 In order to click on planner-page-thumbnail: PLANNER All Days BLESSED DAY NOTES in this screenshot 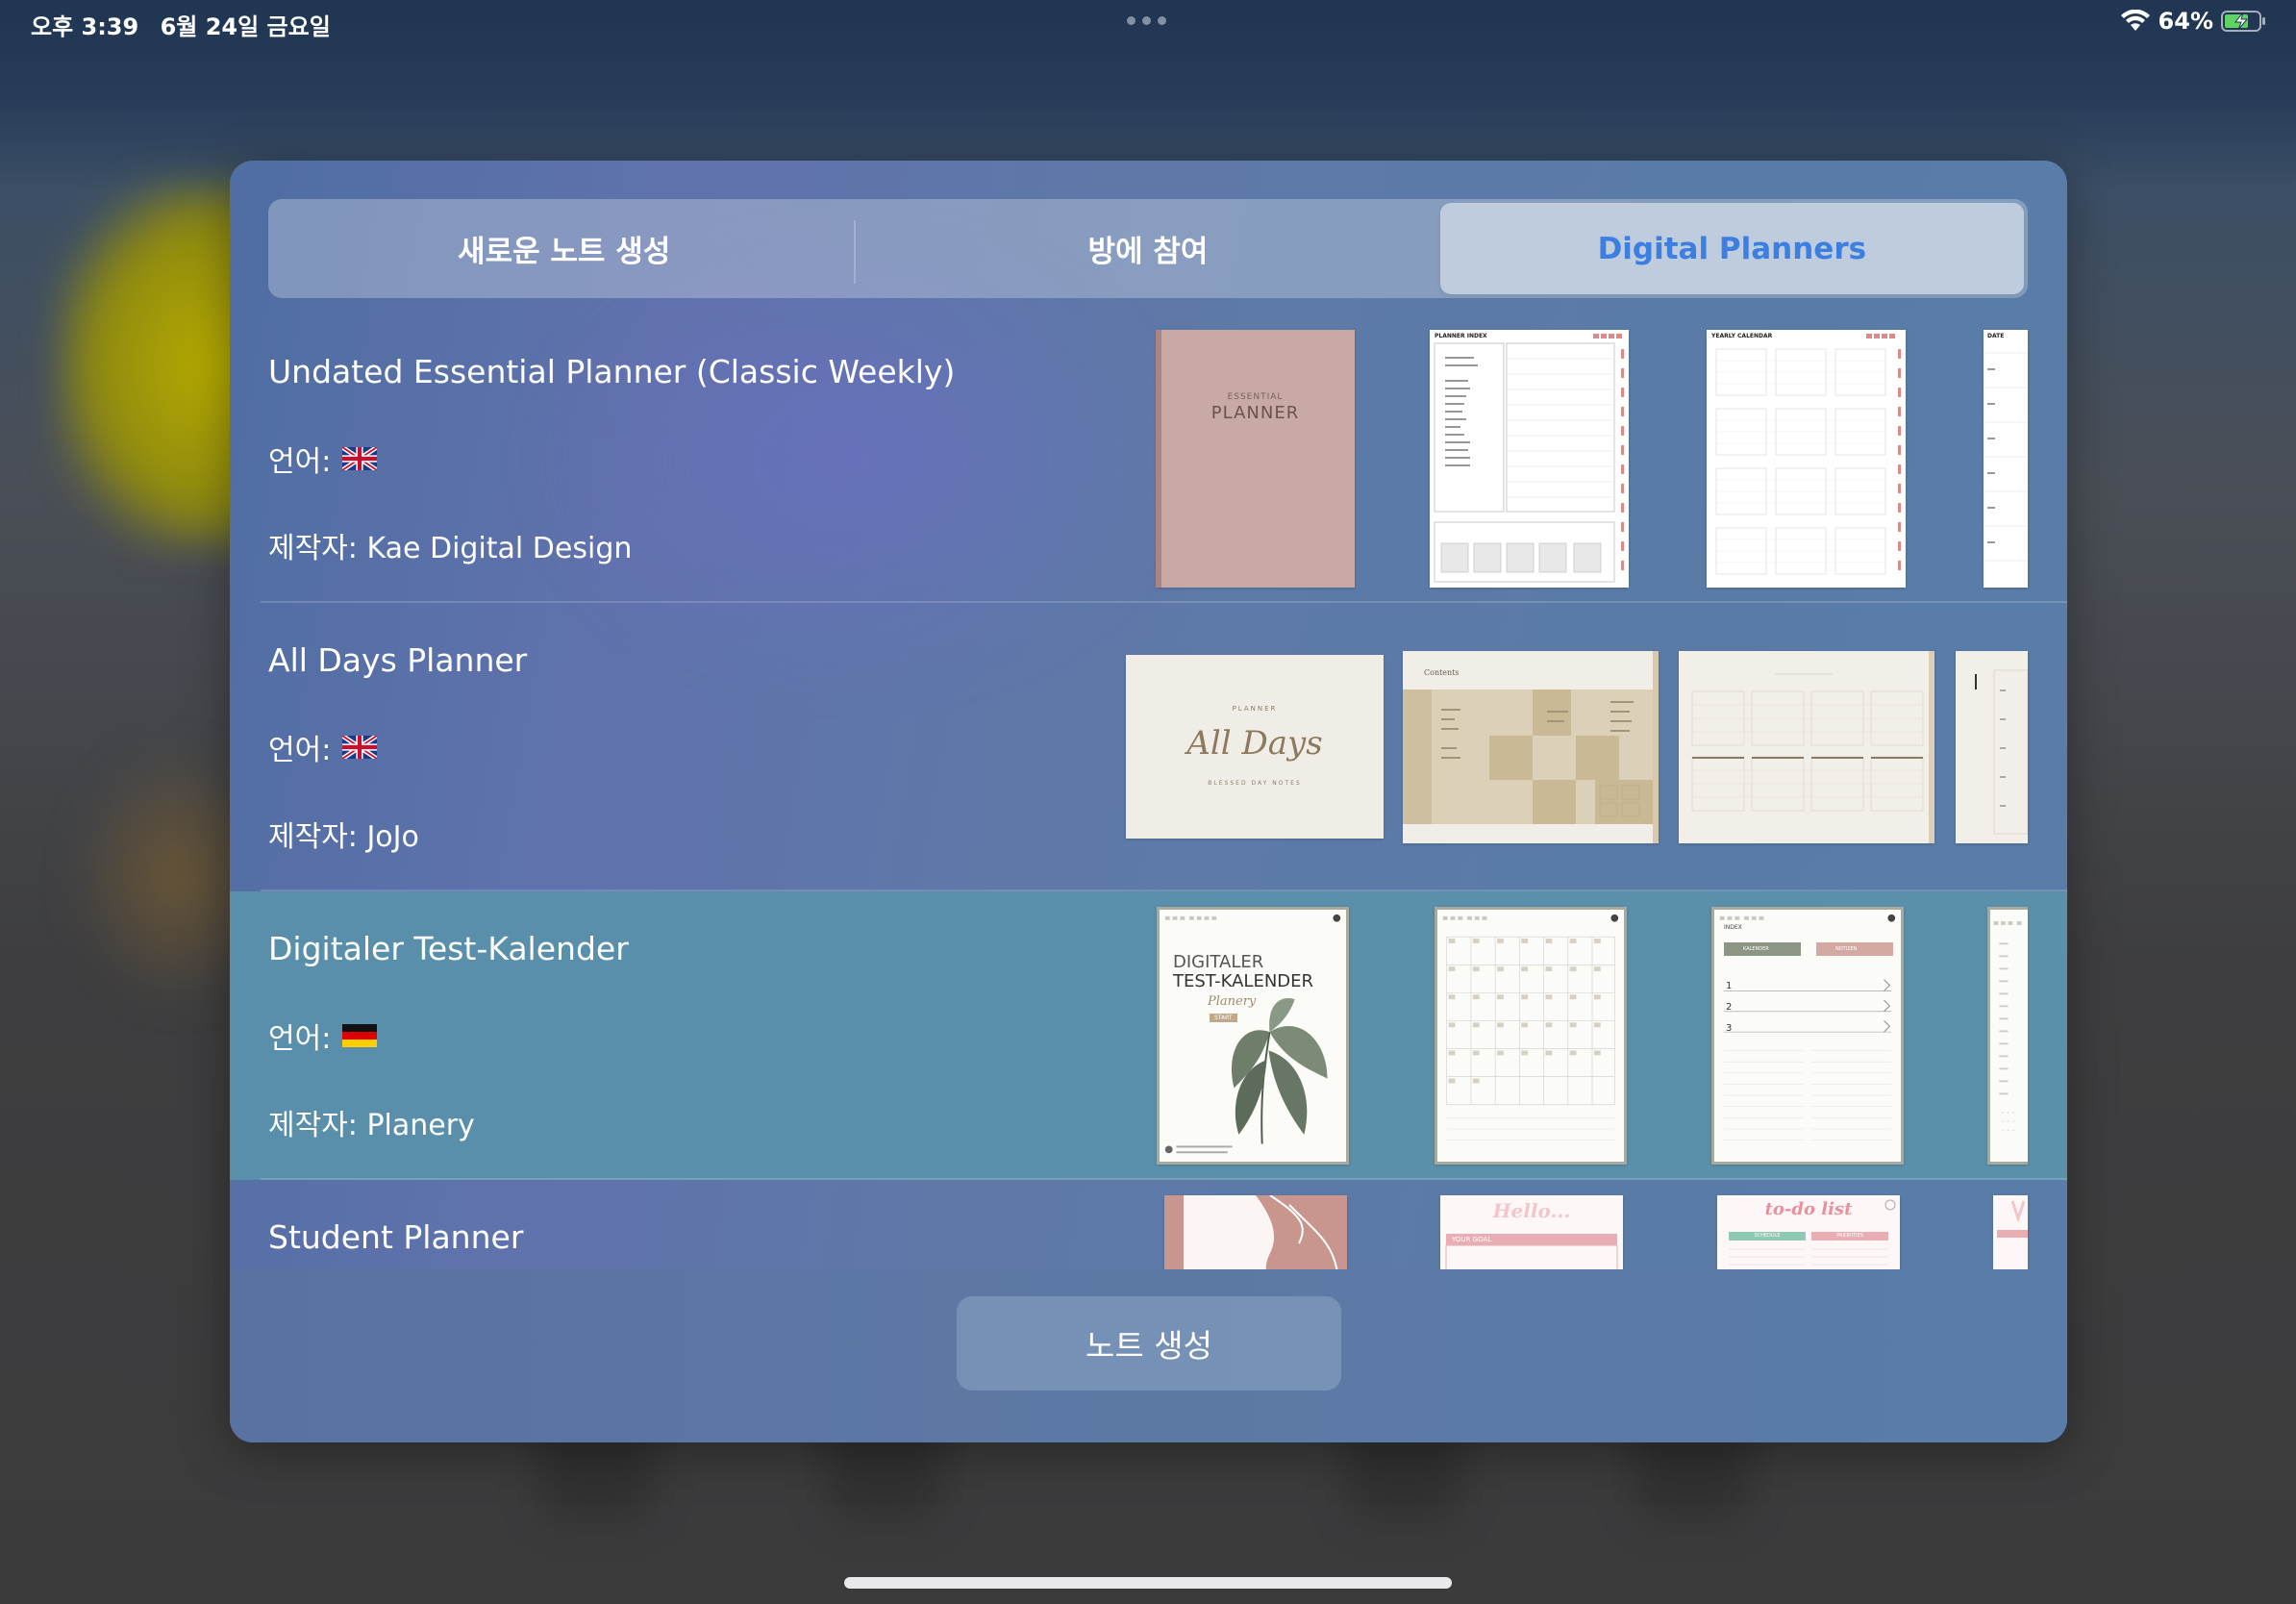, I will do `click(1255, 747)`.